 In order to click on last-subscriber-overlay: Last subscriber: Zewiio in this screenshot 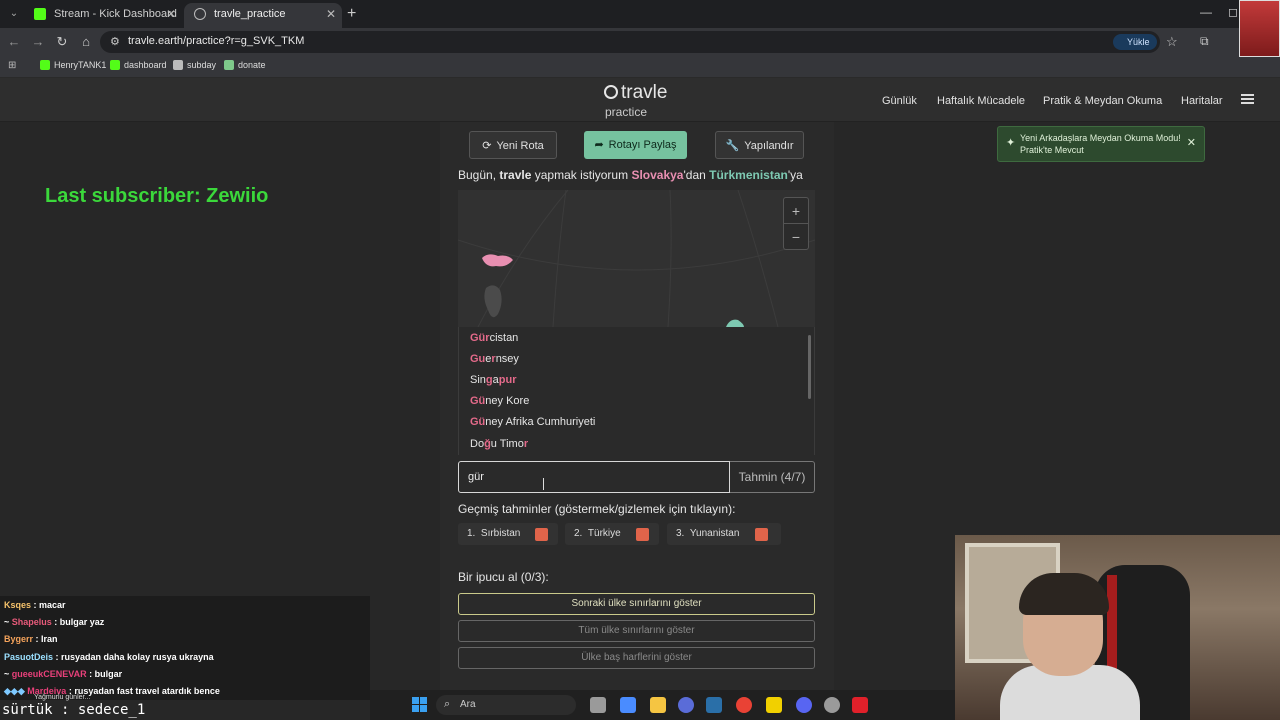, I will do `click(157, 196)`.